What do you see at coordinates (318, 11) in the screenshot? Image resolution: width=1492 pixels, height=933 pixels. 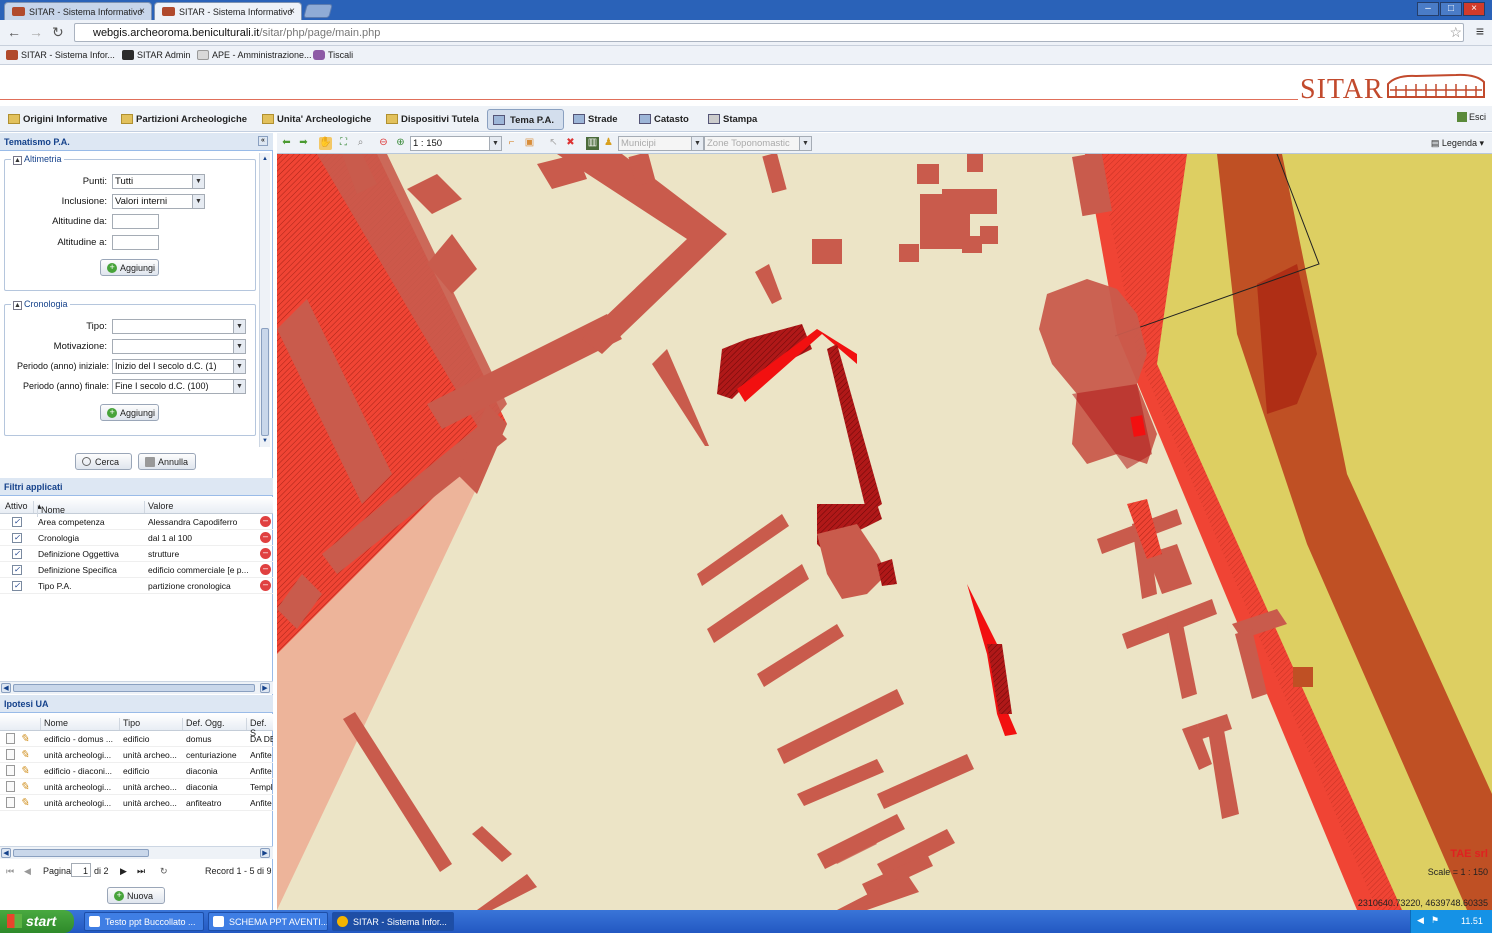 I see `new-tab-button` at bounding box center [318, 11].